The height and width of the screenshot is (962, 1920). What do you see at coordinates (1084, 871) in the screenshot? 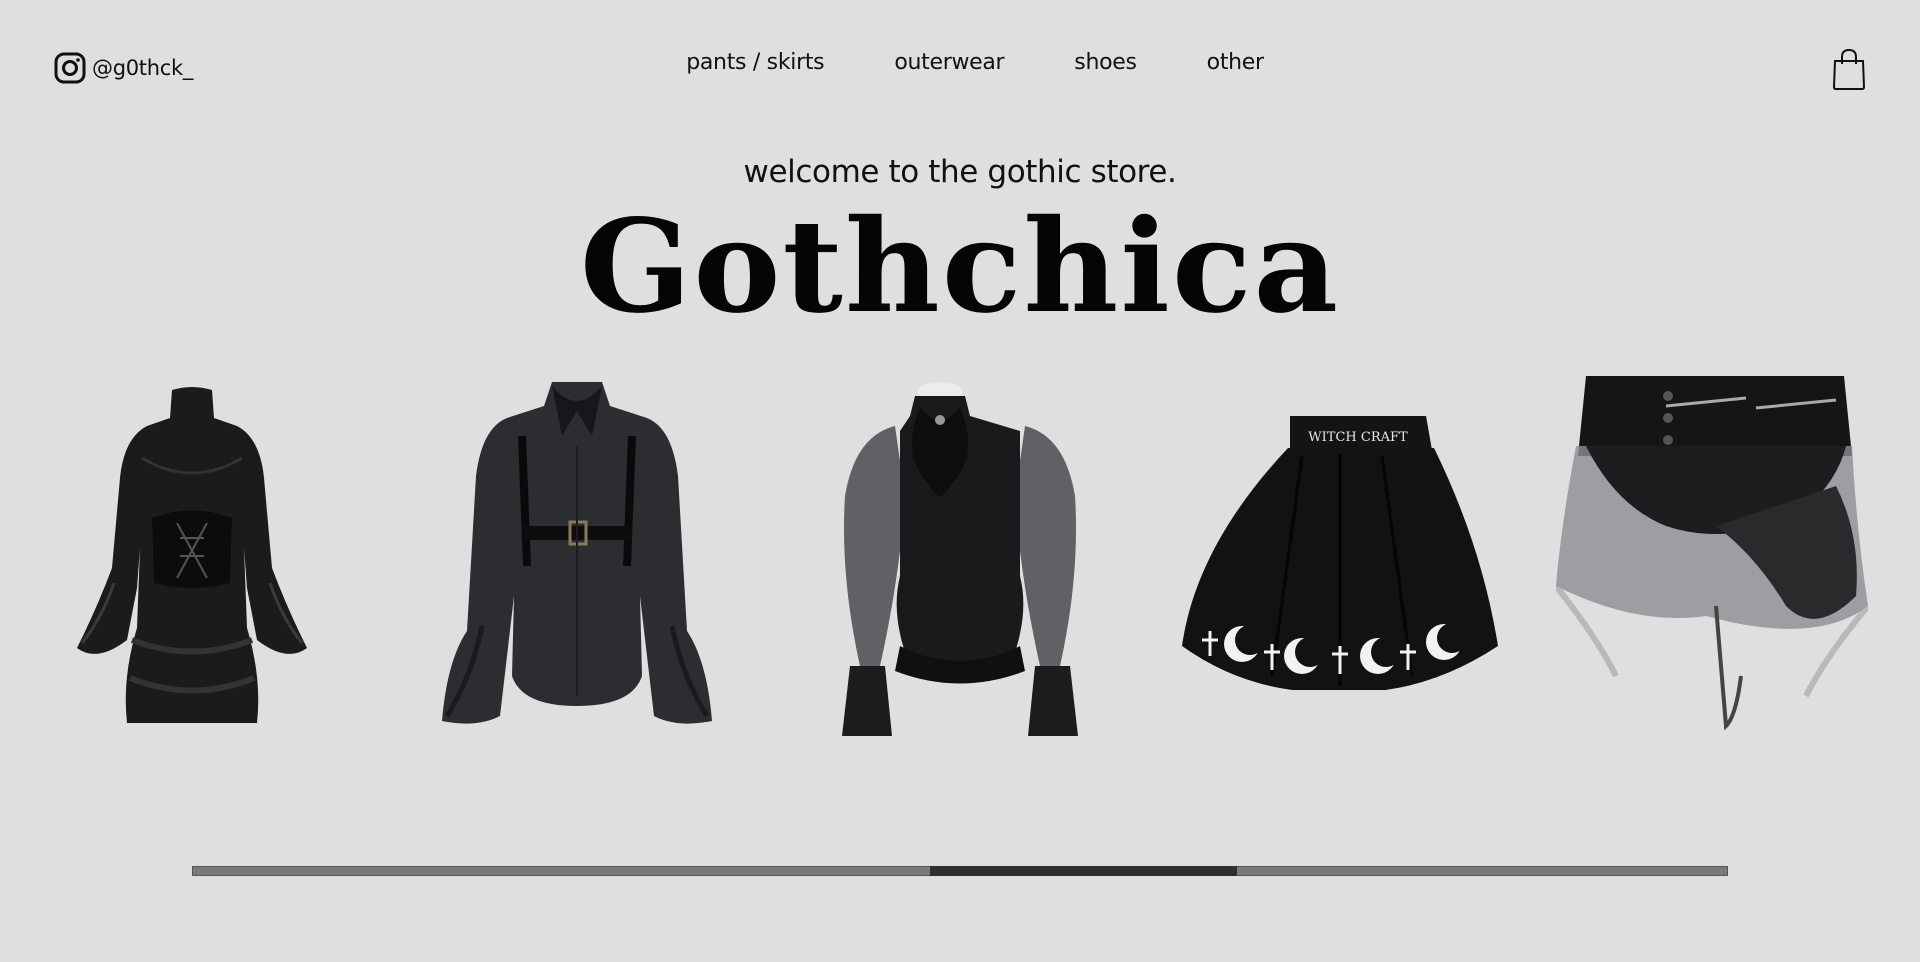
I see `carousel-scrollbar-thumb` at bounding box center [1084, 871].